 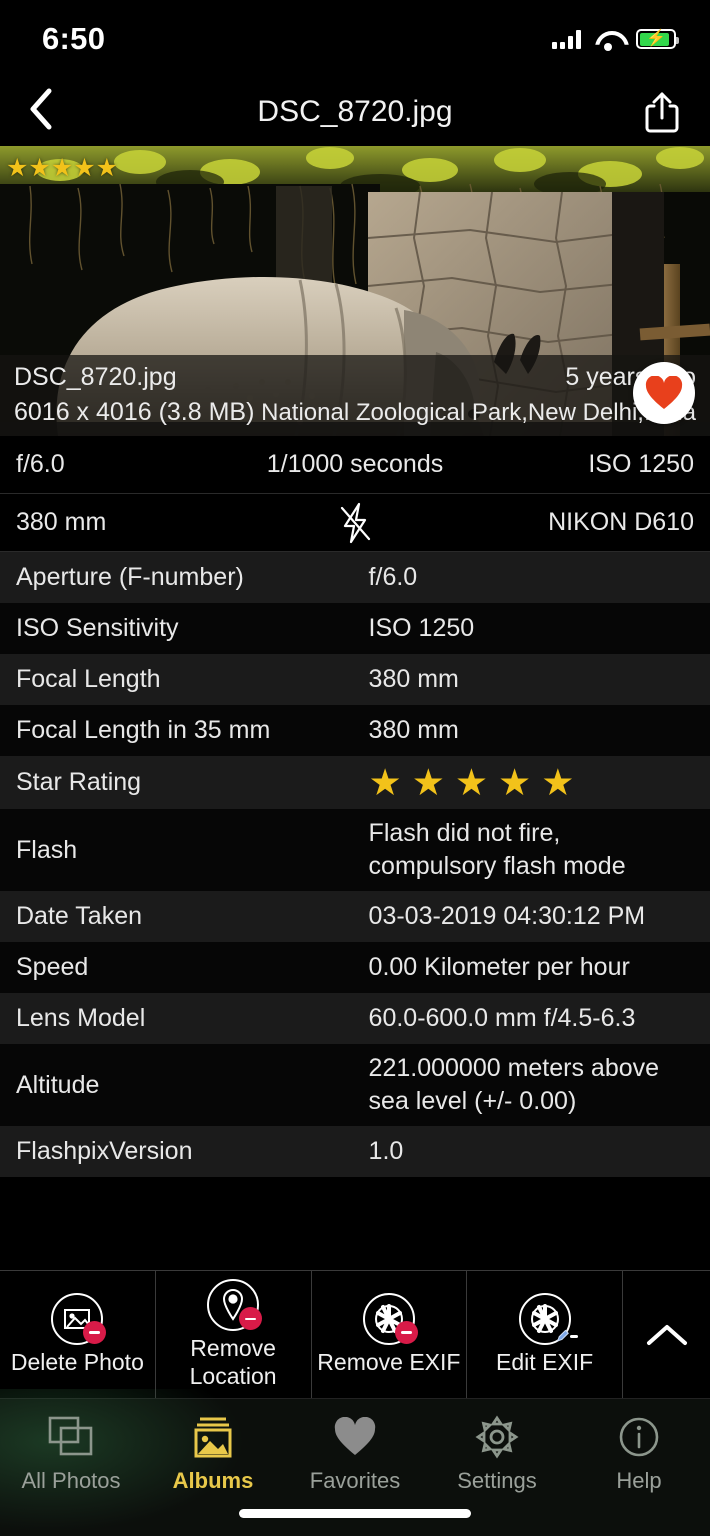 What do you see at coordinates (235, 1305) in the screenshot?
I see `location-remove-icon` at bounding box center [235, 1305].